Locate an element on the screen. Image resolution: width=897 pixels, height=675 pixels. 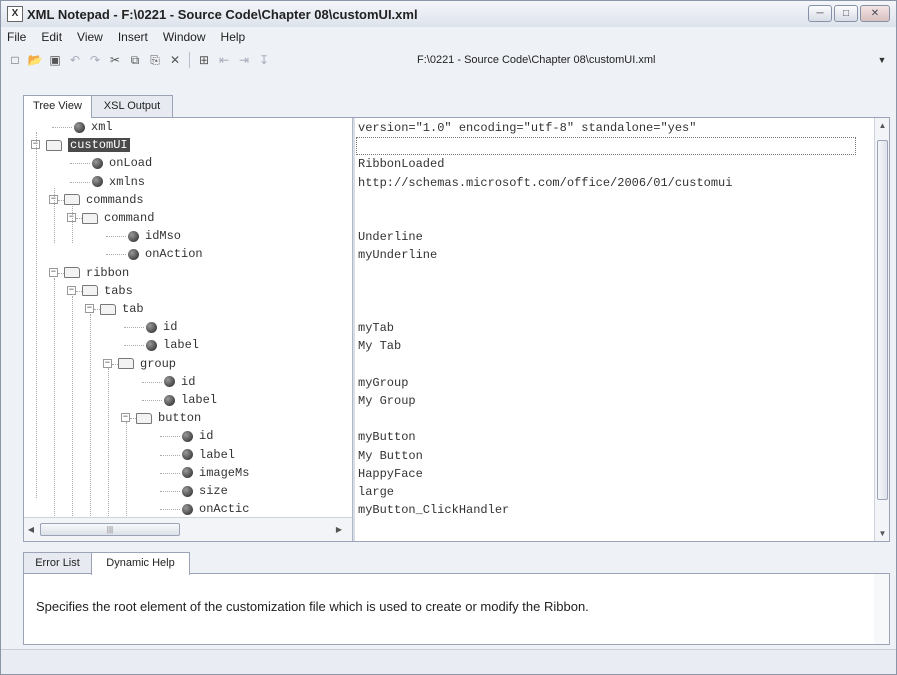
new-icon: □ is located at coordinates (15, 60).